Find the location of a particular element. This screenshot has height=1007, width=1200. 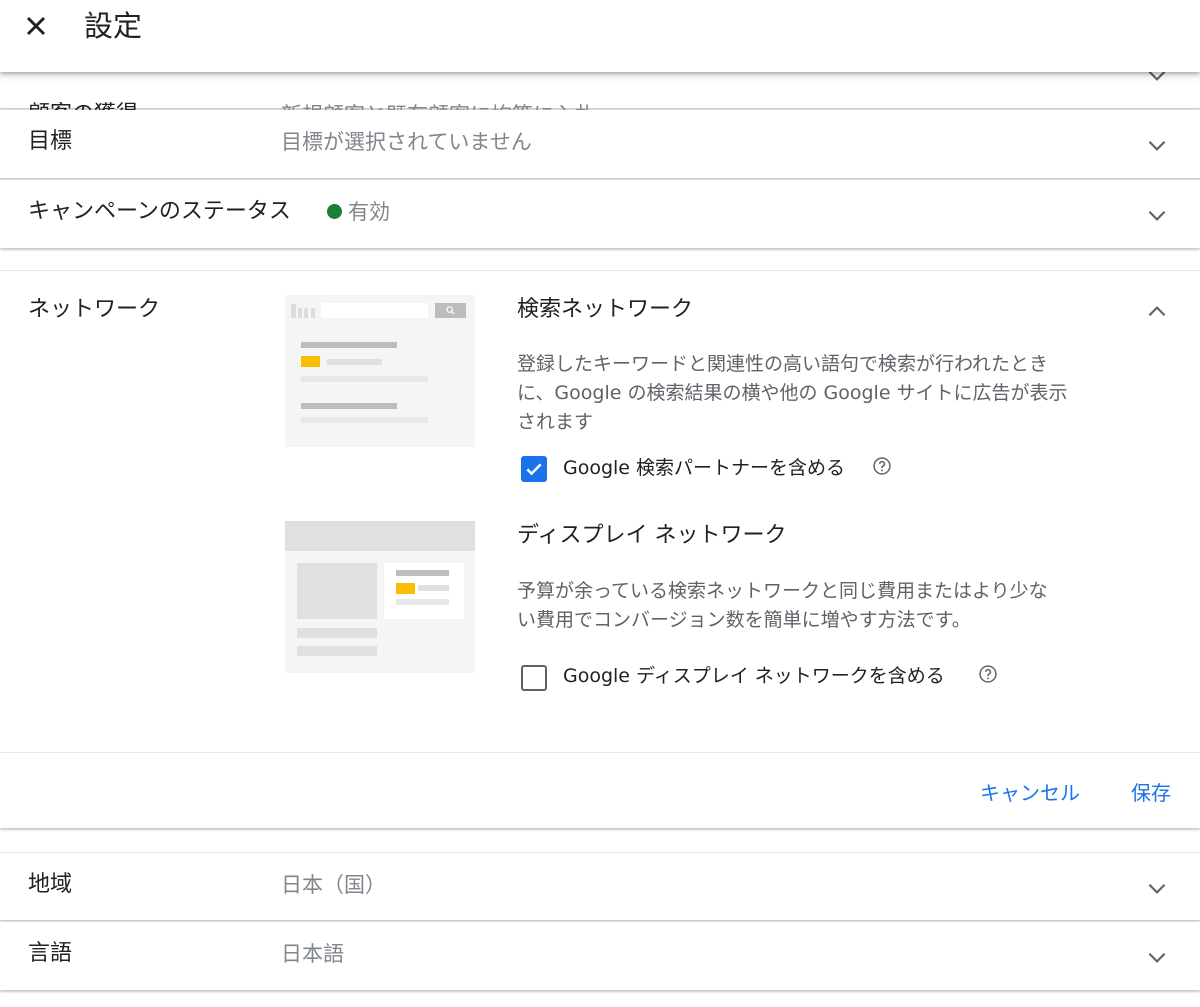

settings-header: 設定 is located at coordinates (600, 36).